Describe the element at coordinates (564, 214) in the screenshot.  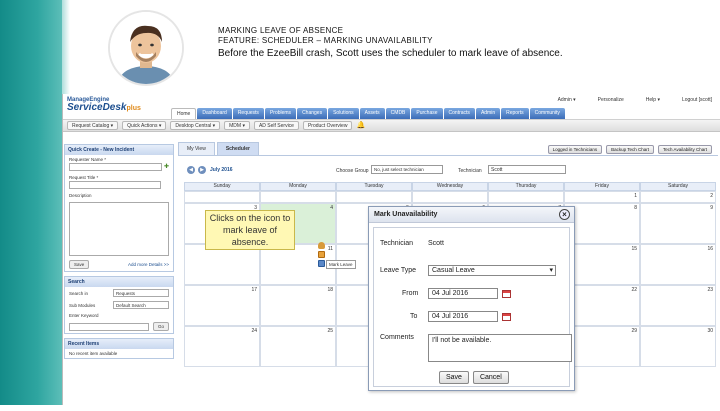
I see `close-icon: ×` at that location.